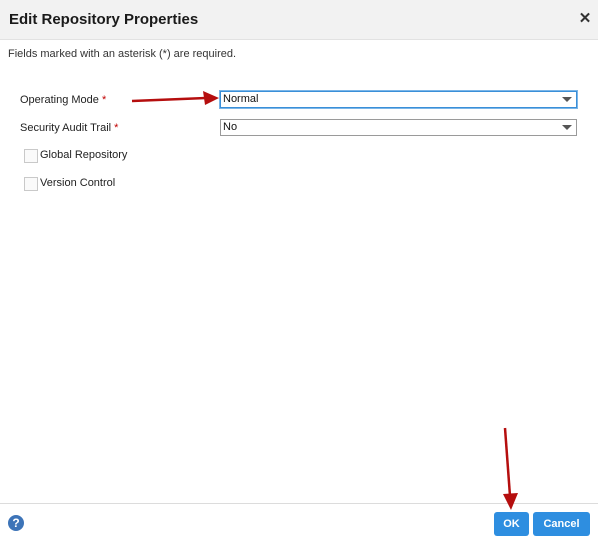  I want to click on help-icon: ?, so click(16, 523).